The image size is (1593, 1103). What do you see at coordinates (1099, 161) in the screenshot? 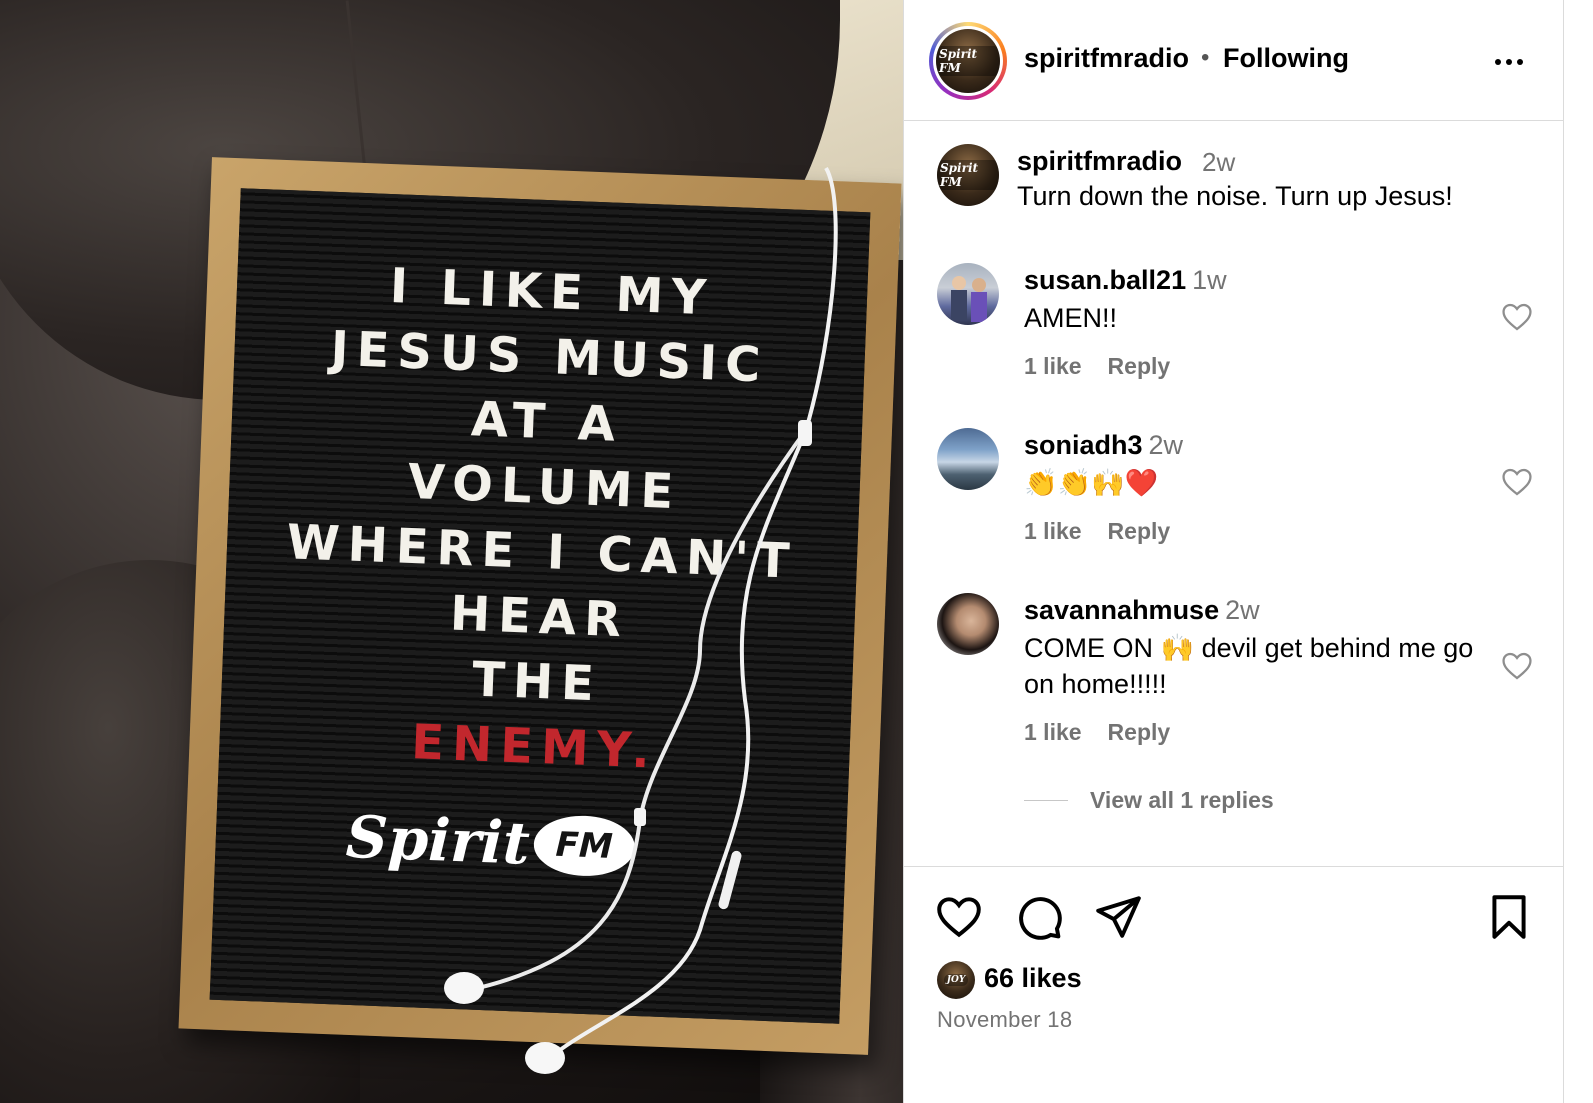
I see `caption-username: spiritfmradio` at bounding box center [1099, 161].